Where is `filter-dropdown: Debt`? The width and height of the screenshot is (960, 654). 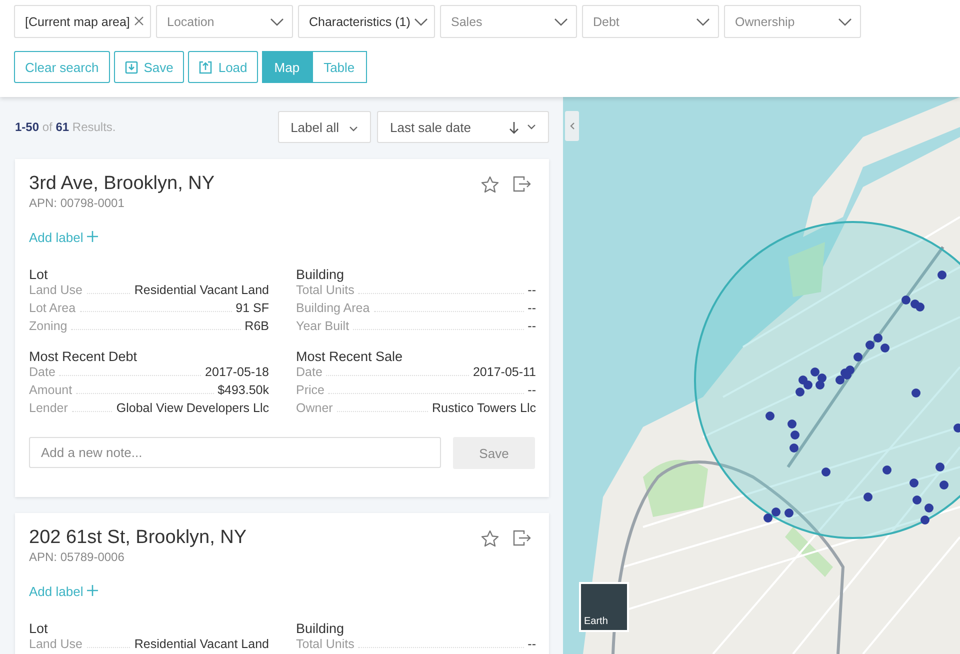 filter-dropdown: Debt is located at coordinates (650, 21).